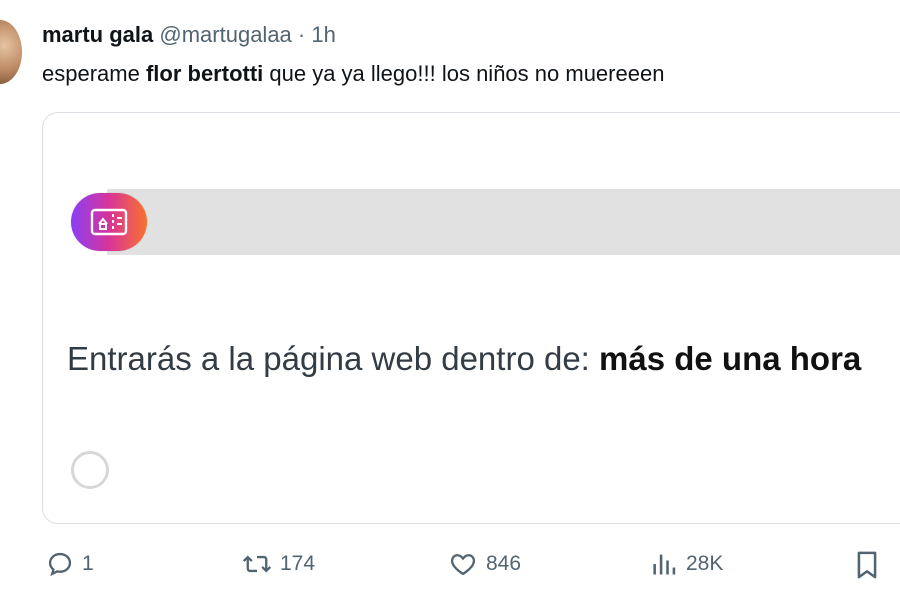  Describe the element at coordinates (204, 73) in the screenshot. I see `mention-text: flor bertotti` at that location.